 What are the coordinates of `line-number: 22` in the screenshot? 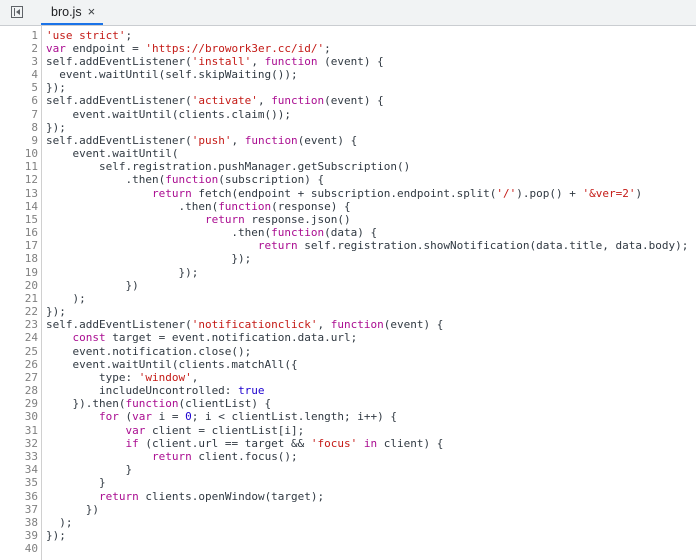 It's located at (23, 311).